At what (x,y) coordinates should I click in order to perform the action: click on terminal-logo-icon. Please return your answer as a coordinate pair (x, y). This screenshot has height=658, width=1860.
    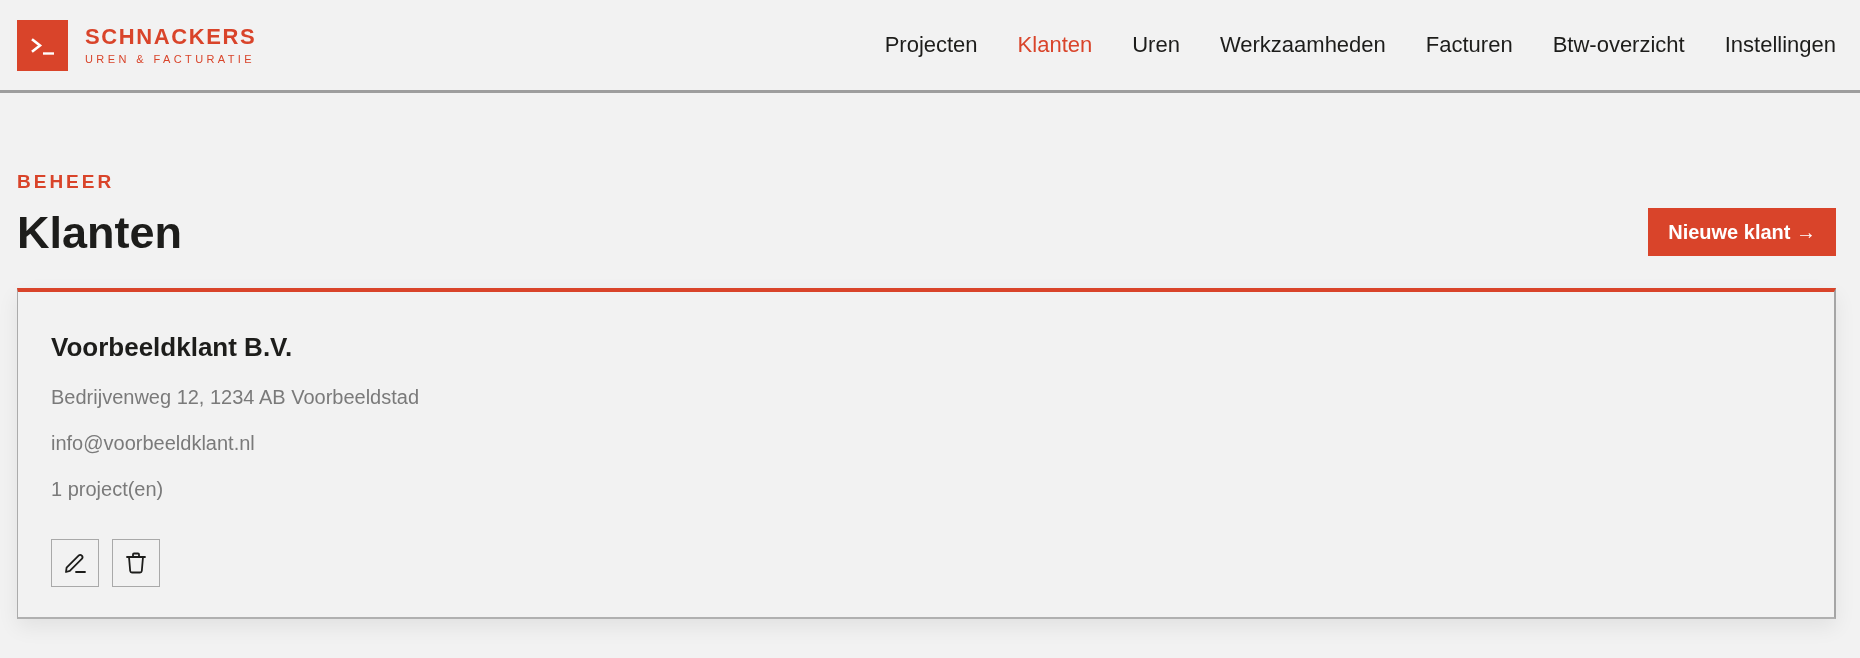
    Looking at the image, I should click on (42, 45).